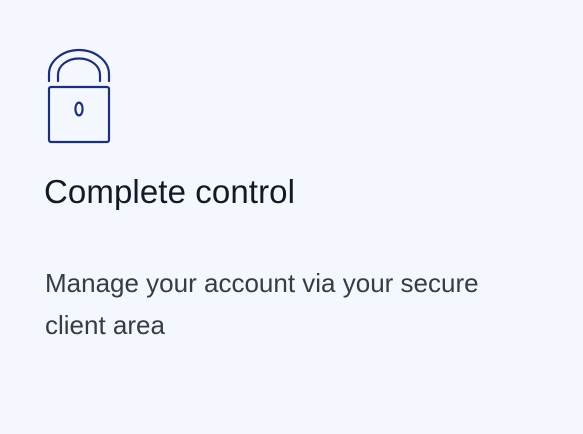  What do you see at coordinates (170, 191) in the screenshot?
I see `card-title: Complete control` at bounding box center [170, 191].